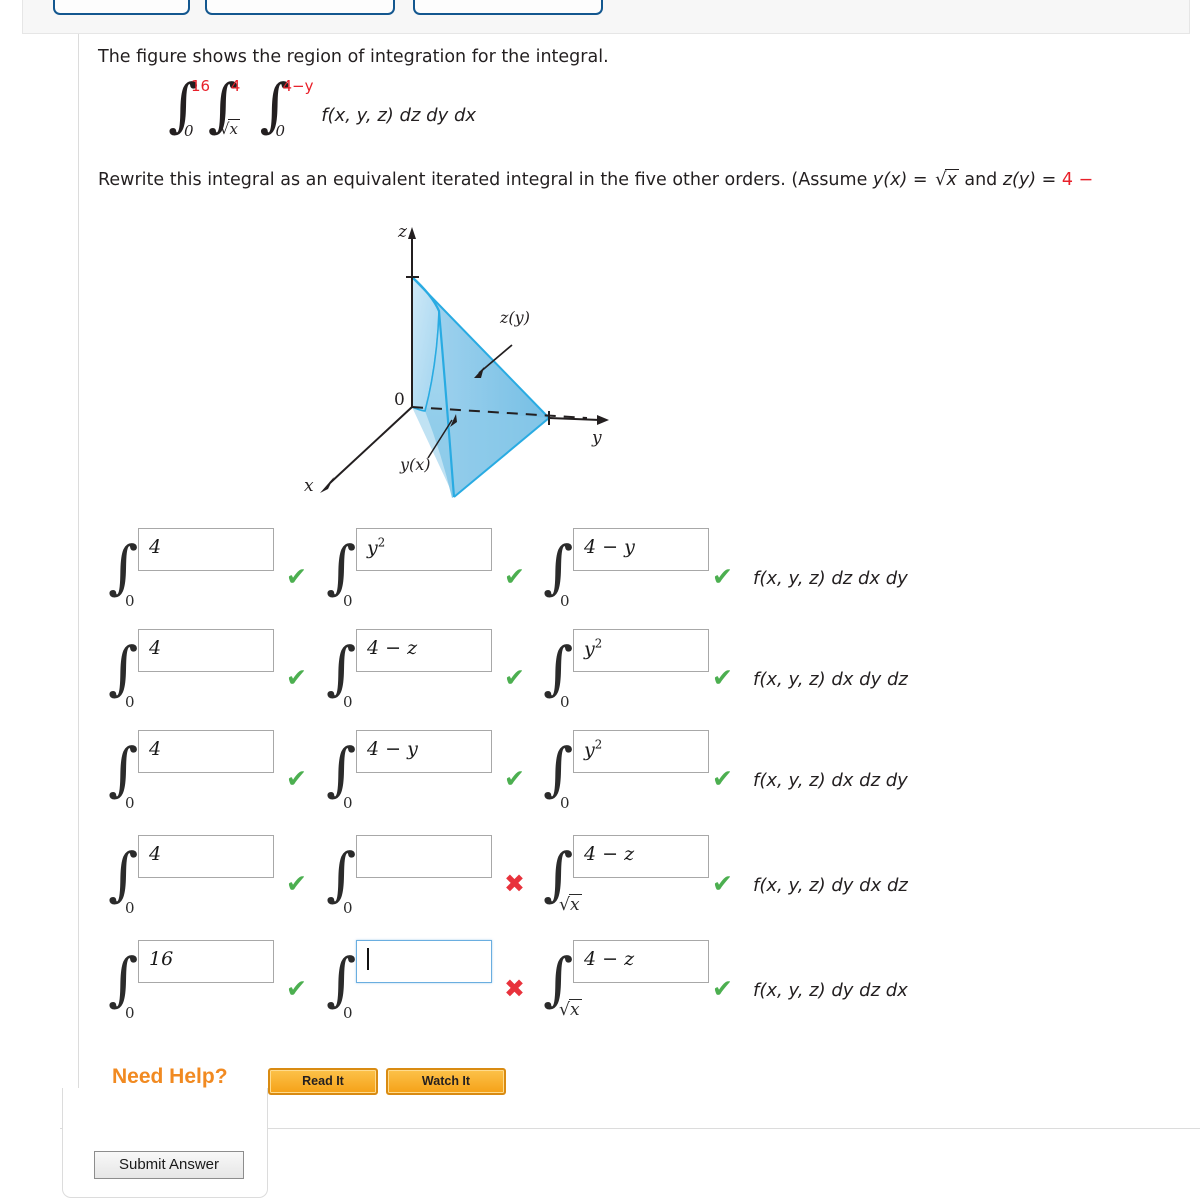  What do you see at coordinates (952, 179) in the screenshot?
I see `sqrt-x-radicand: x` at bounding box center [952, 179].